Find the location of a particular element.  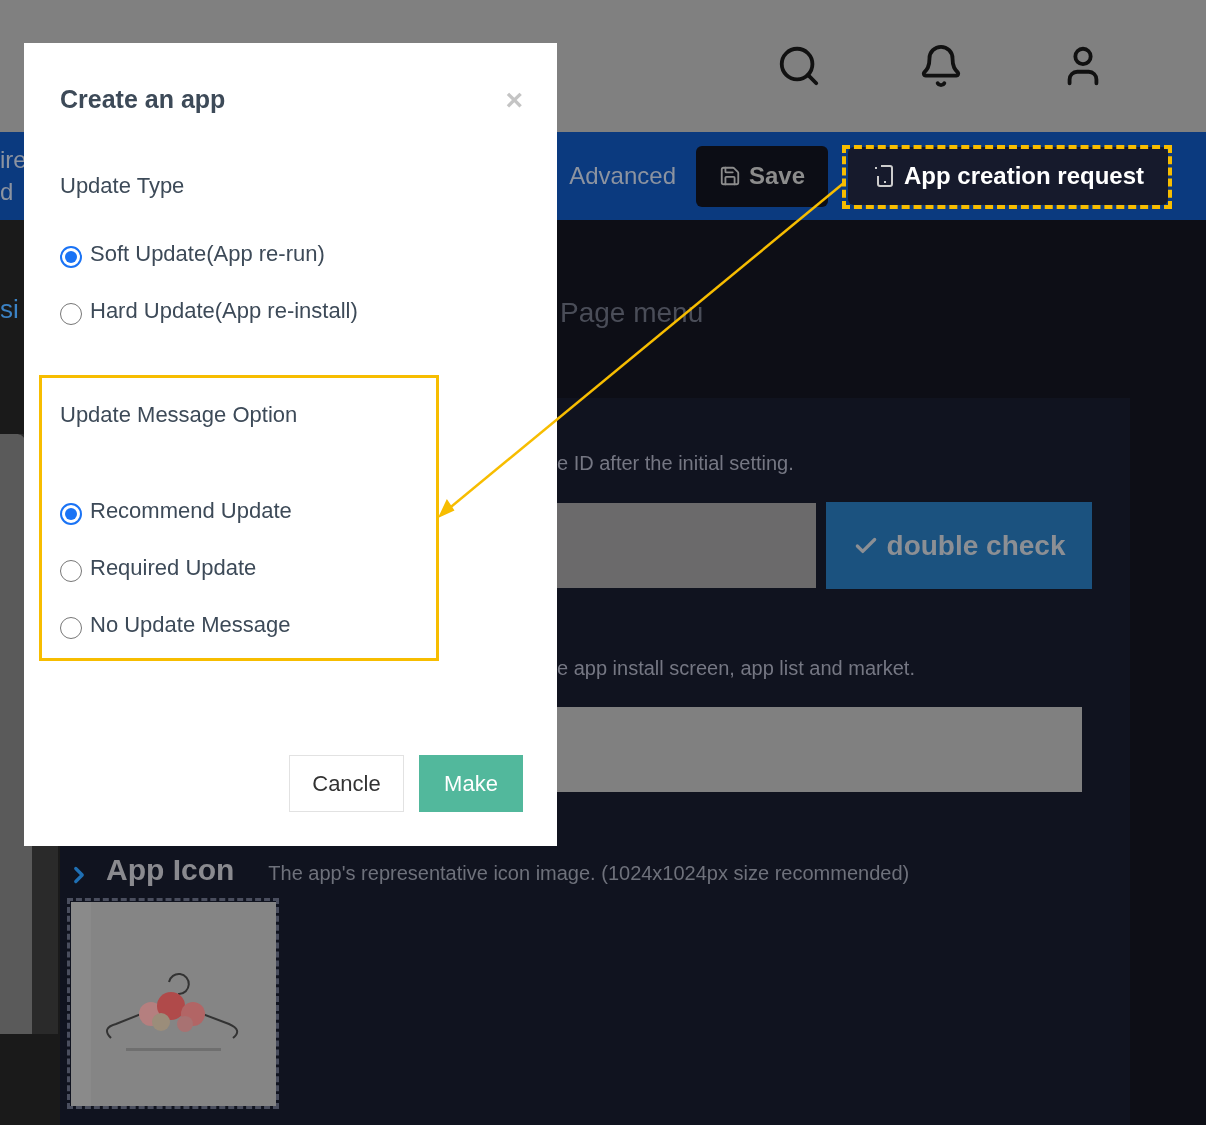

double-check-button: double check is located at coordinates (959, 545).